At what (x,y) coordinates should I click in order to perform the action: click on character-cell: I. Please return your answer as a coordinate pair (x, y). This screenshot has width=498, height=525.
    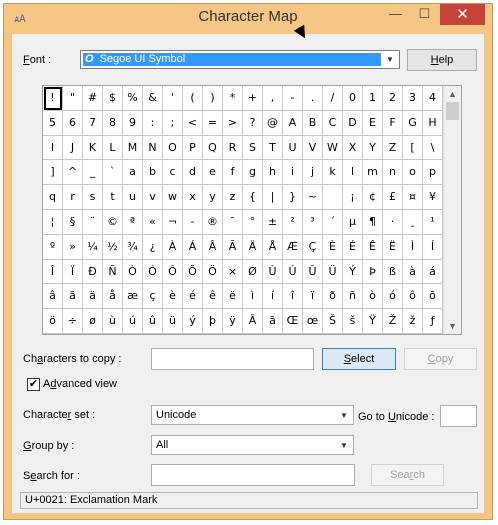
    Looking at the image, I should click on (53, 148).